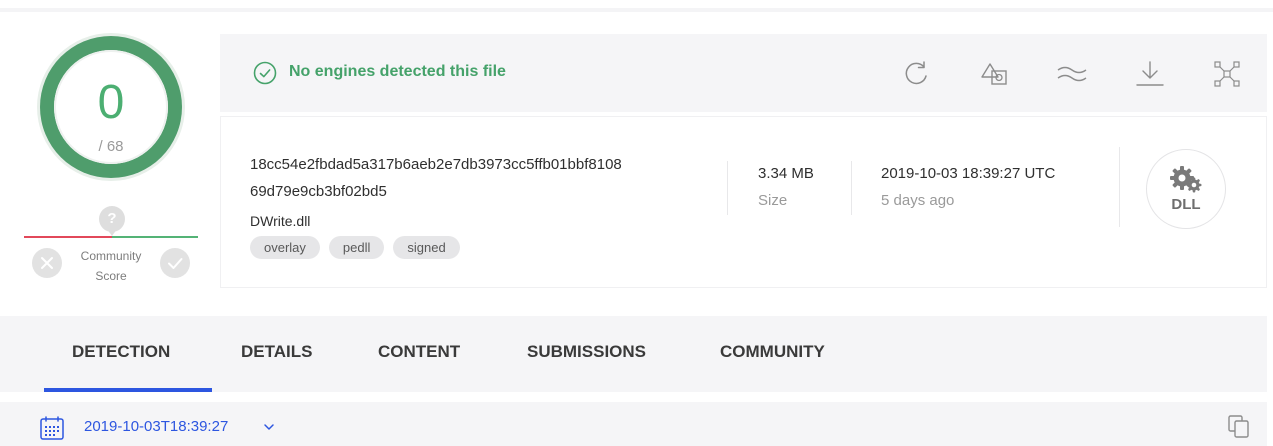  Describe the element at coordinates (285, 247) in the screenshot. I see `tag-overlay: overlay` at that location.